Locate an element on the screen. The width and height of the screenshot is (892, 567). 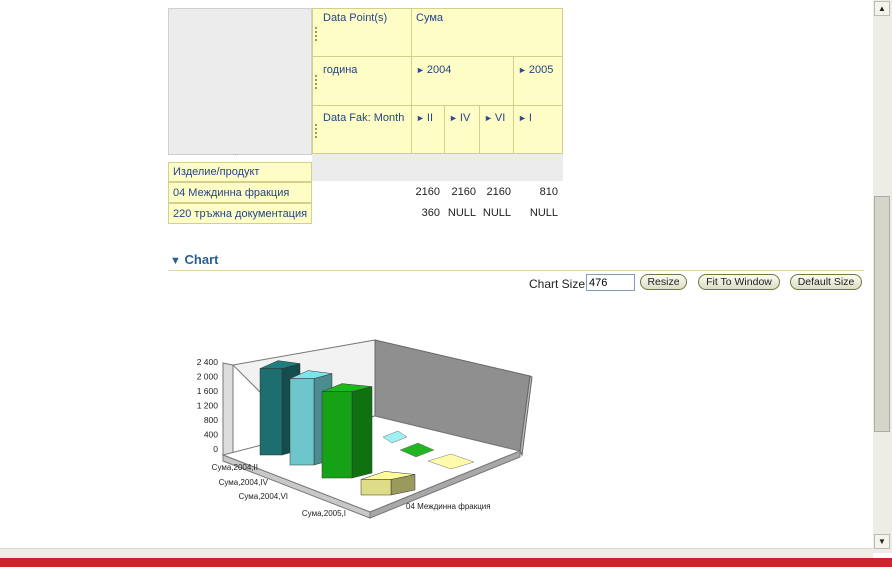
series-axis-label: Сума,2005,I is located at coordinates (324, 513).